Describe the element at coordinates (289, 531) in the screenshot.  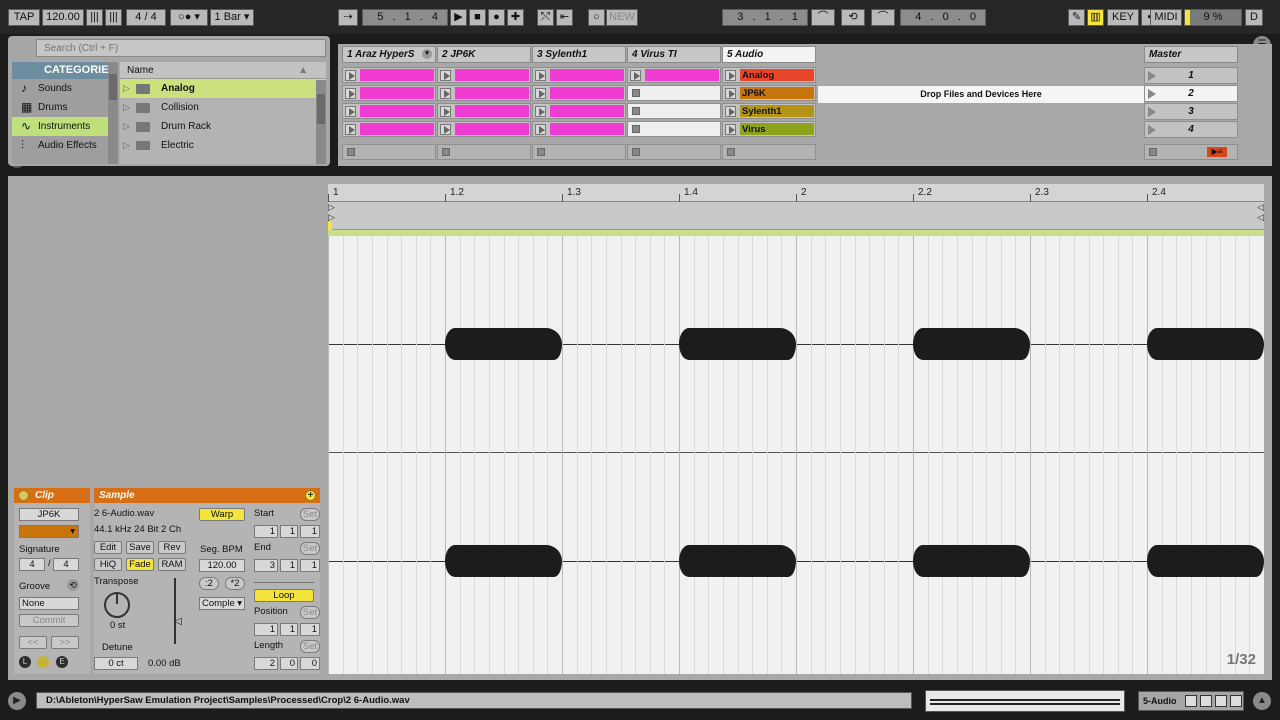
I see `start-beat-field: 1` at that location.